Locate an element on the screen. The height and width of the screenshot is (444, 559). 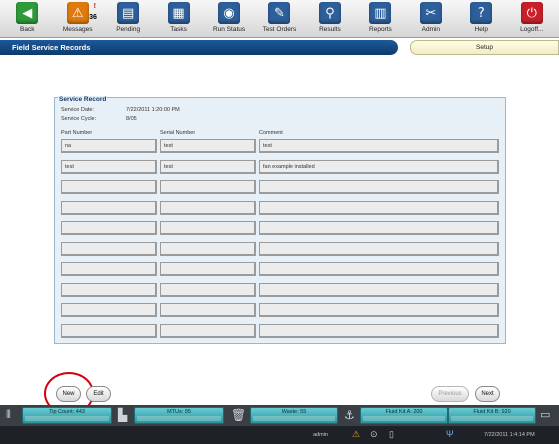
toolbar-help-button: ? Help is located at coordinates (481, 18).